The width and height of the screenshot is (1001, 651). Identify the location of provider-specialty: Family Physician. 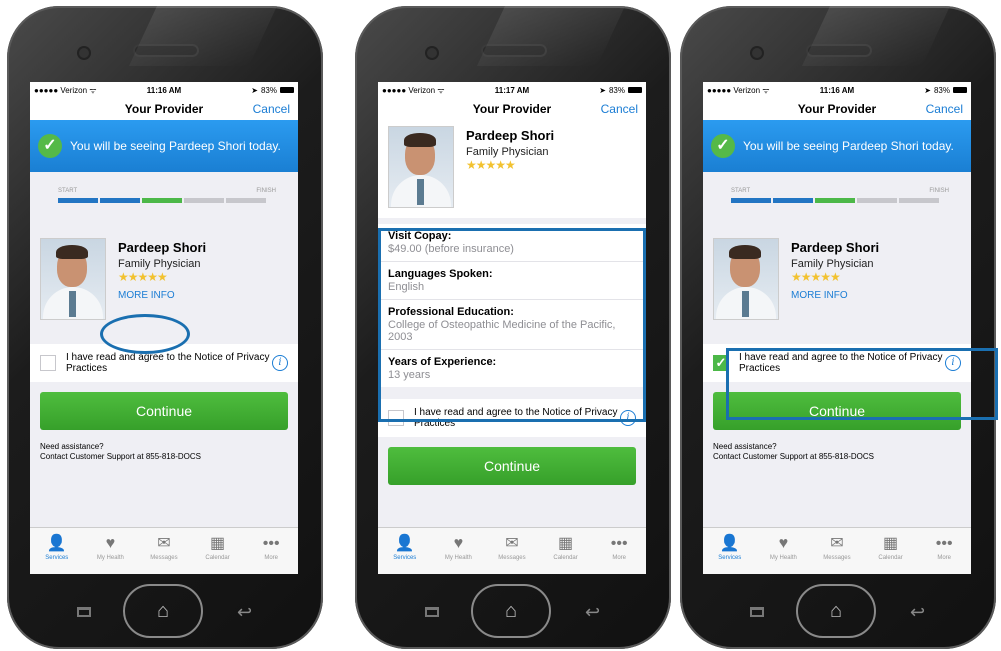
(159, 264).